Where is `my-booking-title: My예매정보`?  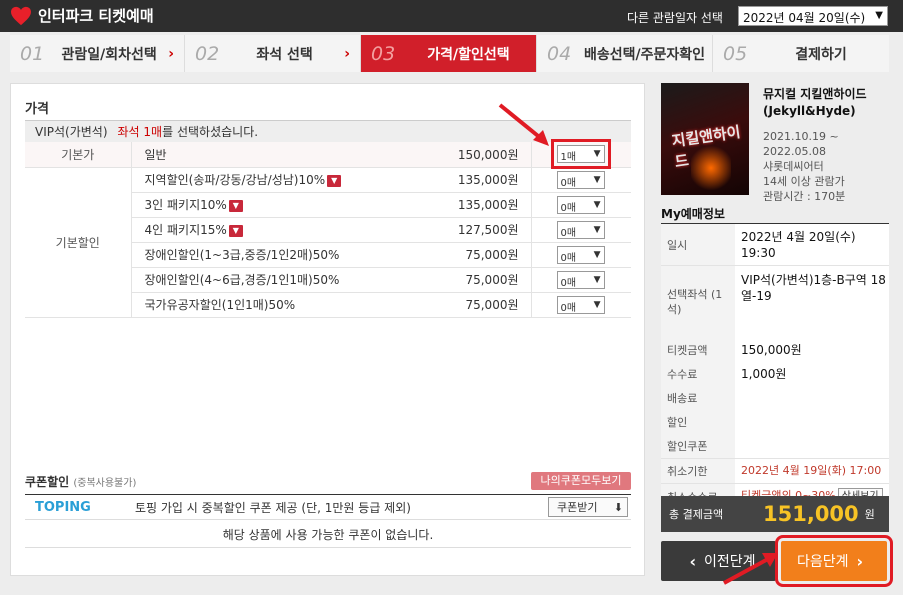
my-booking-title: My예매정보 is located at coordinates (693, 214).